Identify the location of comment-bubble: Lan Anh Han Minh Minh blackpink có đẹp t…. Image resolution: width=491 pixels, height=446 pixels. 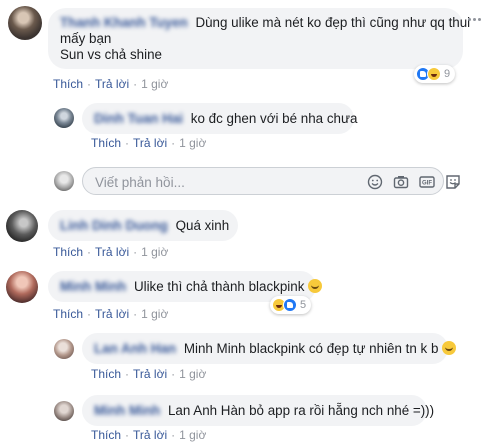
(269, 348).